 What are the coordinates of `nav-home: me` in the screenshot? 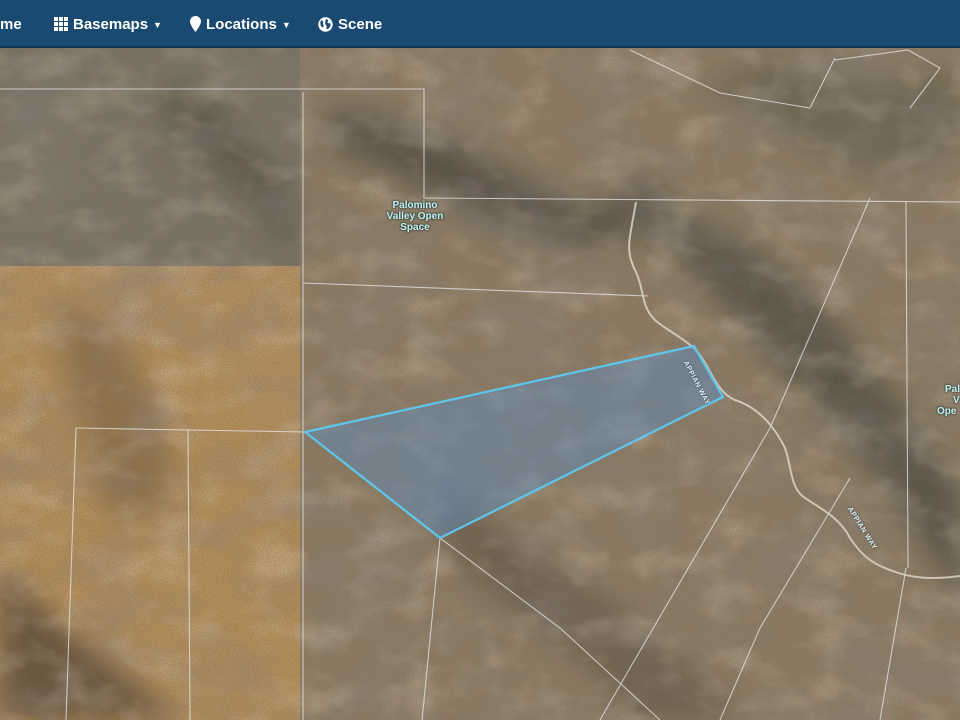 It's located at (11, 24).